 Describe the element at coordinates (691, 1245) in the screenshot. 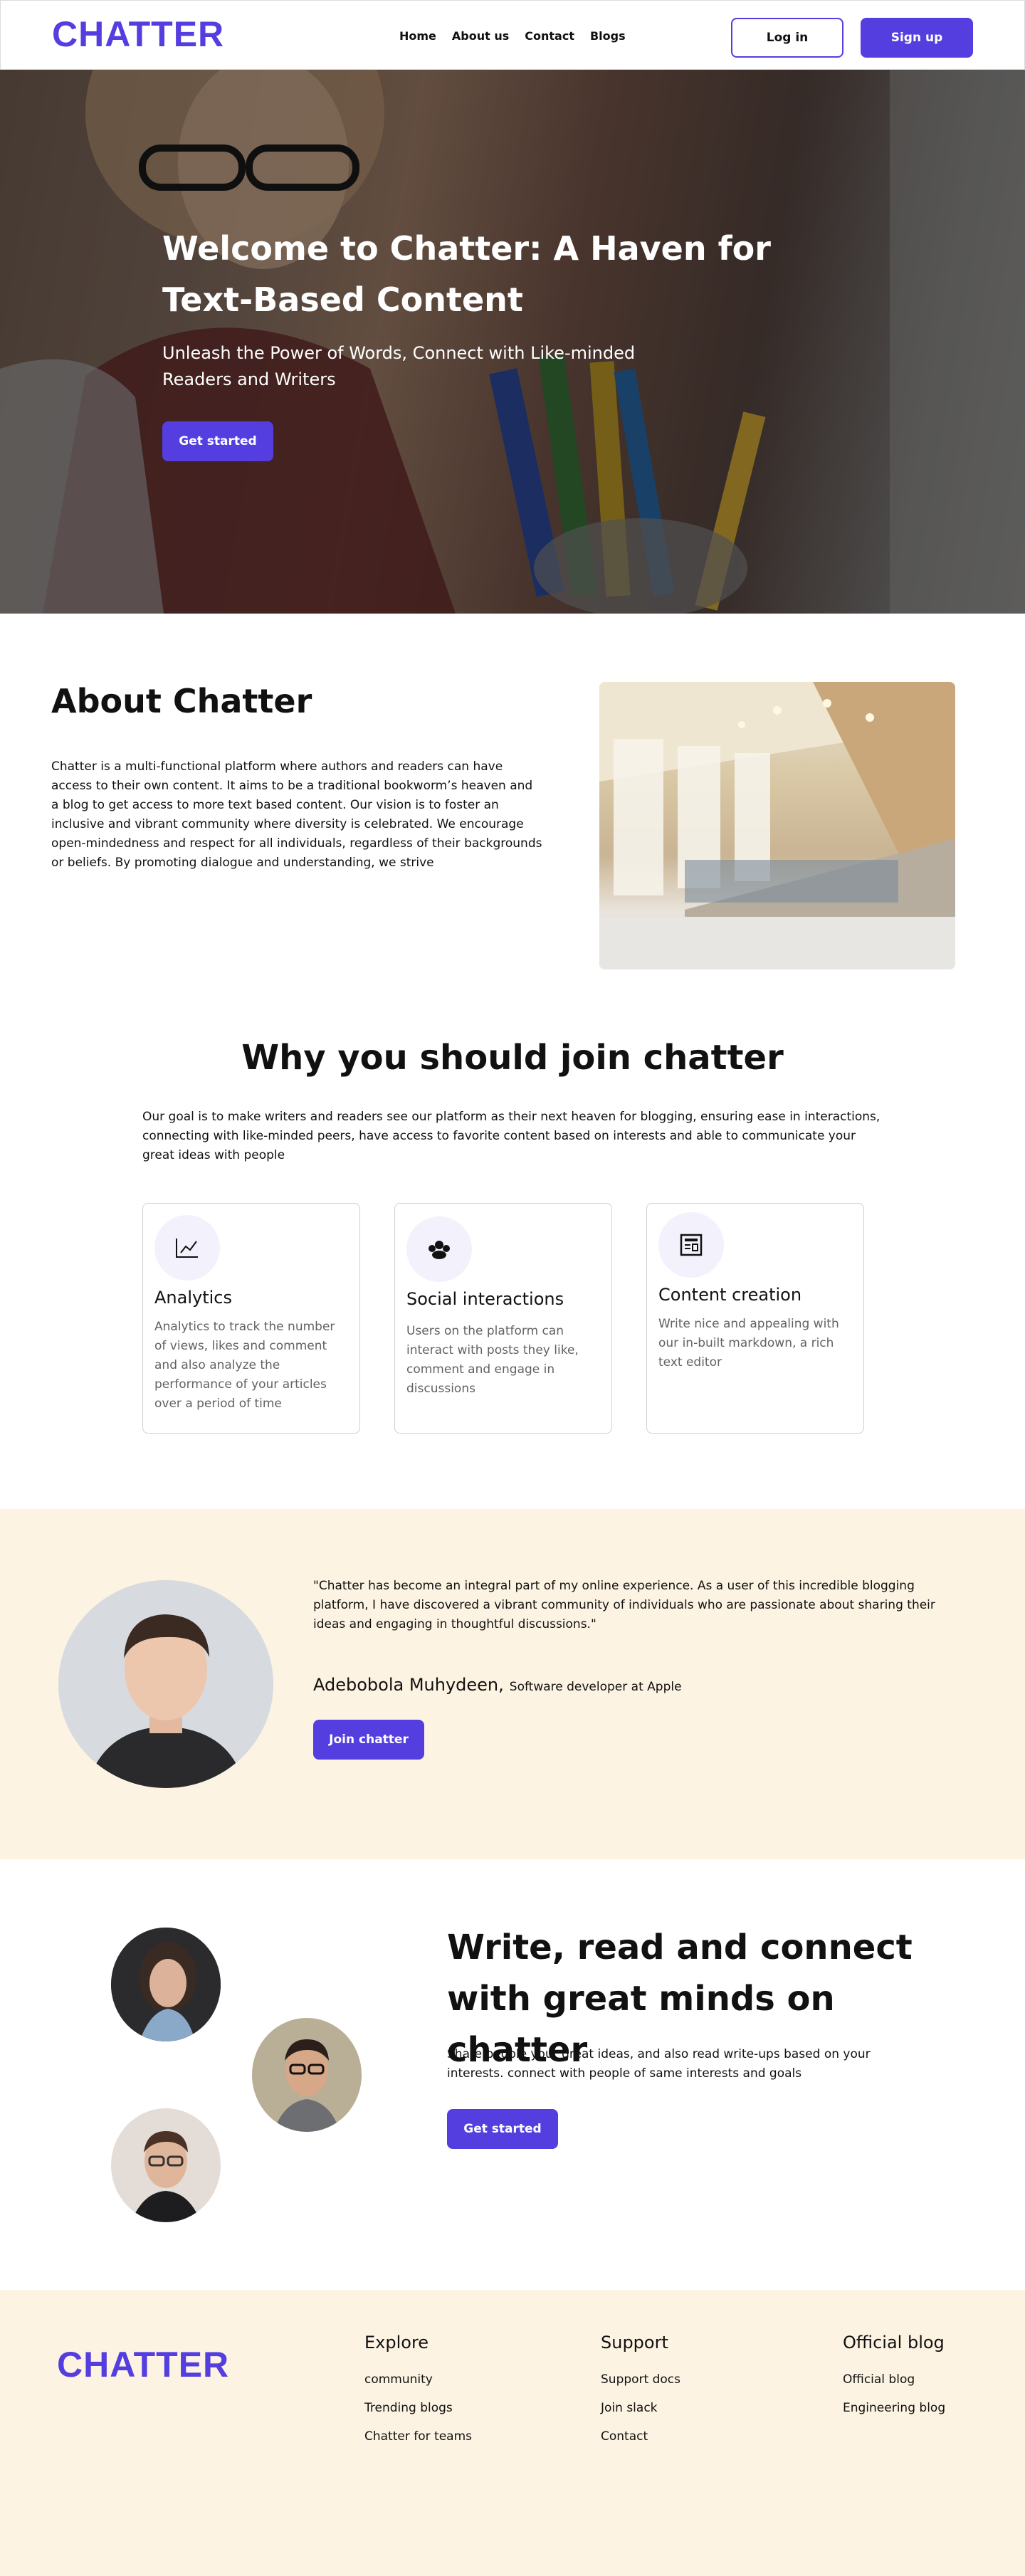

I see `content-document-icon` at that location.